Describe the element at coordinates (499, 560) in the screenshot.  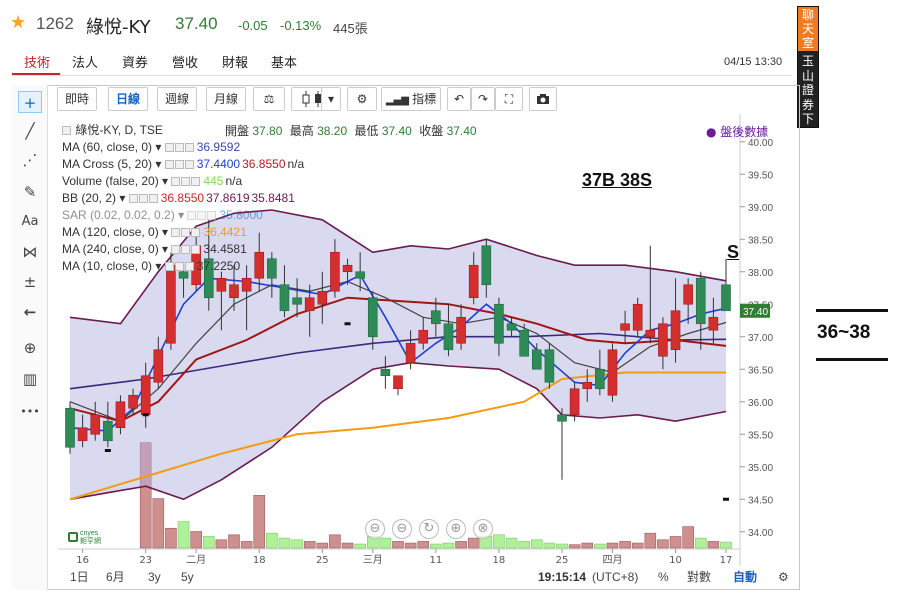
I see `time-axis-label: 18` at that location.